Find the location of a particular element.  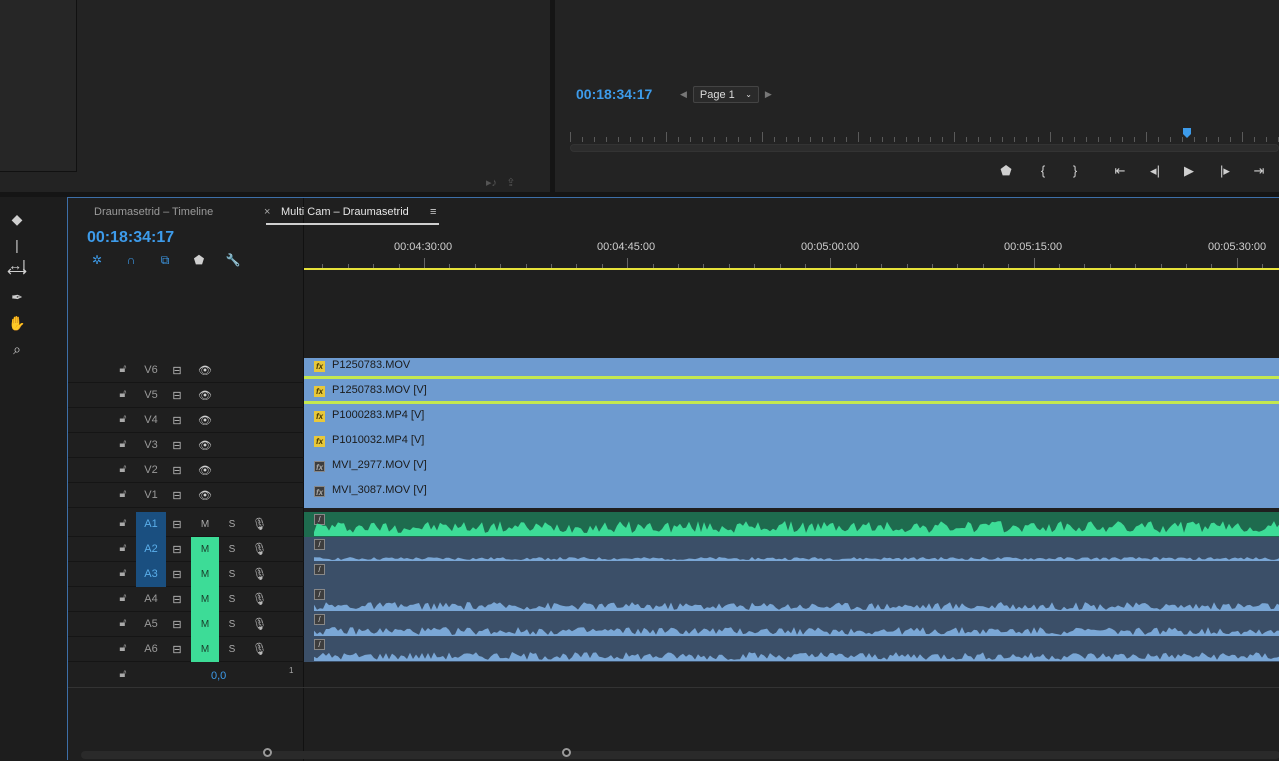

go-to-in-icon: ⇤ is located at coordinates (1120, 171).